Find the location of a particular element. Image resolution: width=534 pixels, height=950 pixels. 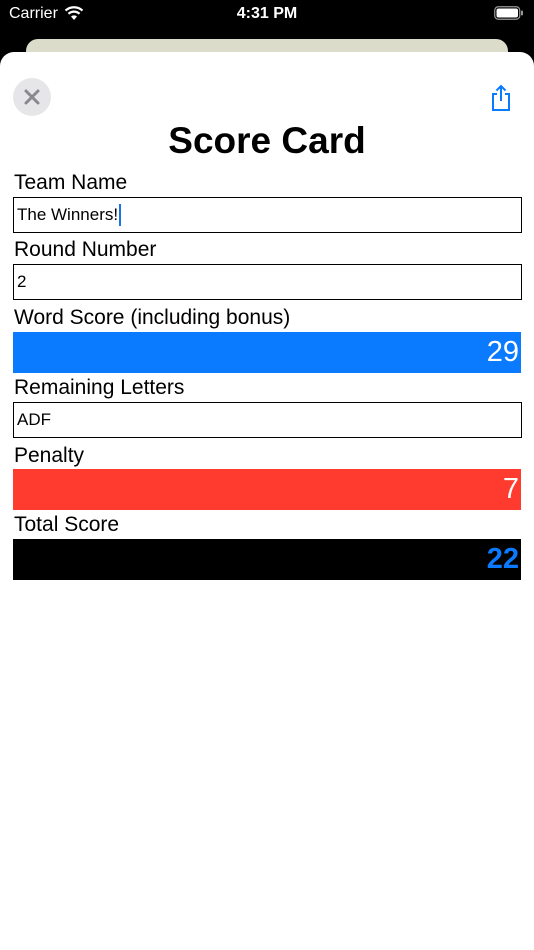

remaining-letters-input: ADF is located at coordinates (267, 420).